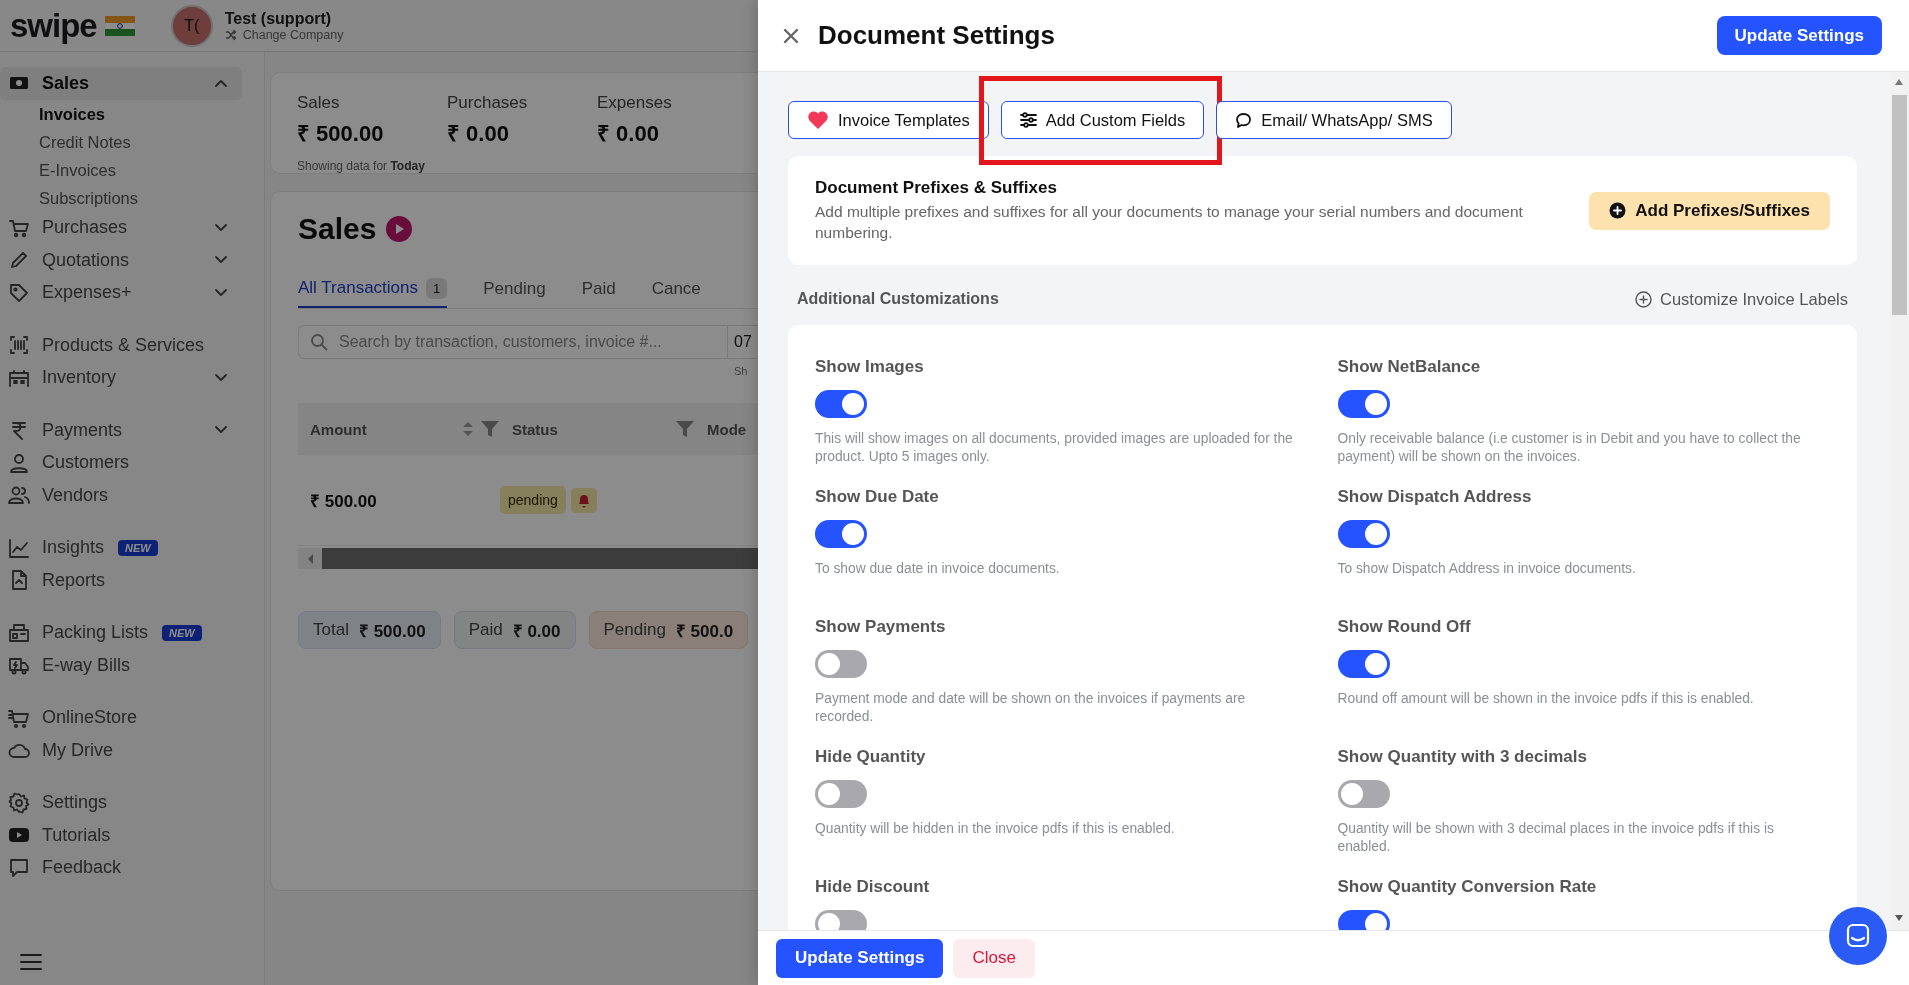 Image resolution: width=1909 pixels, height=985 pixels. What do you see at coordinates (1102, 120) in the screenshot?
I see `tab-button: Add Custom Fields` at bounding box center [1102, 120].